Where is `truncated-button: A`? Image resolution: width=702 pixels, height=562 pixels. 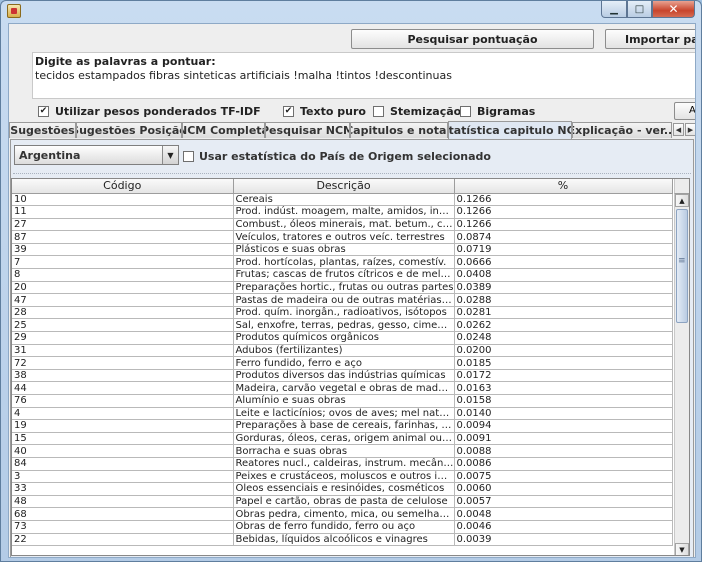
truncated-button: A is located at coordinates (684, 111).